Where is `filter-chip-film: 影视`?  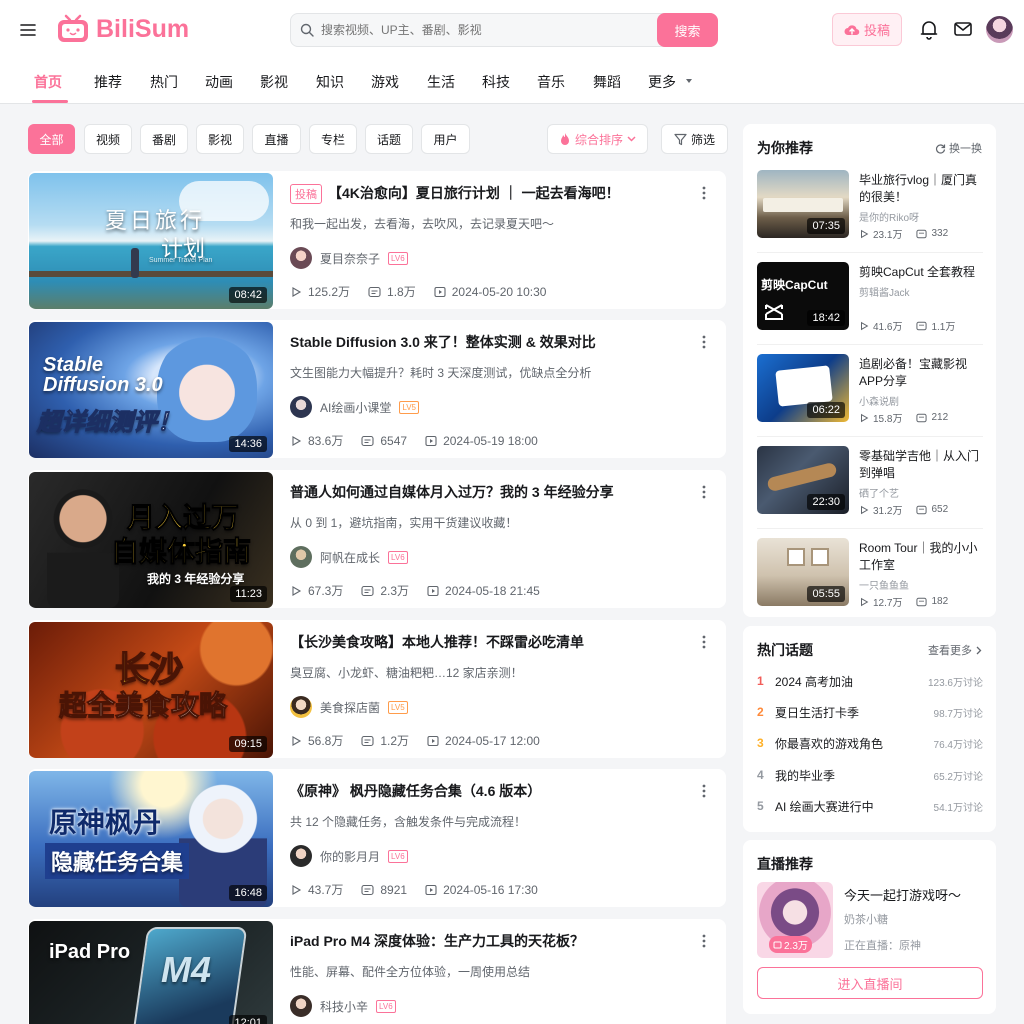 filter-chip-film: 影视 is located at coordinates (220, 139).